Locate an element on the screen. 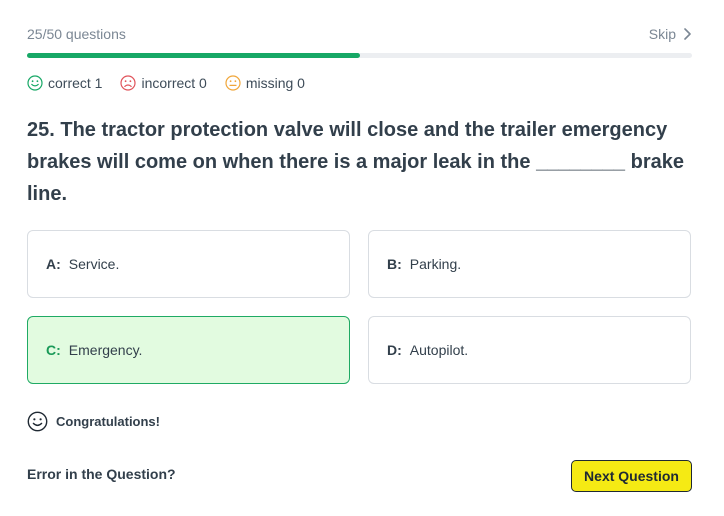  option-d: D: Autopilot. is located at coordinates (529, 350).